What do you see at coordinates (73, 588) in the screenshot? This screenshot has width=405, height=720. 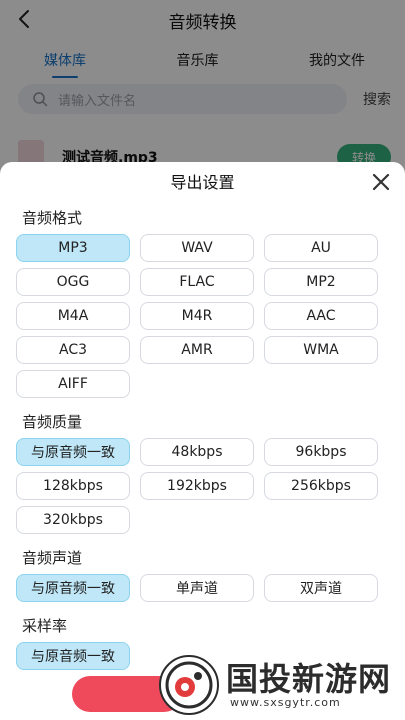 I see `channel-option: 与原音频一致` at bounding box center [73, 588].